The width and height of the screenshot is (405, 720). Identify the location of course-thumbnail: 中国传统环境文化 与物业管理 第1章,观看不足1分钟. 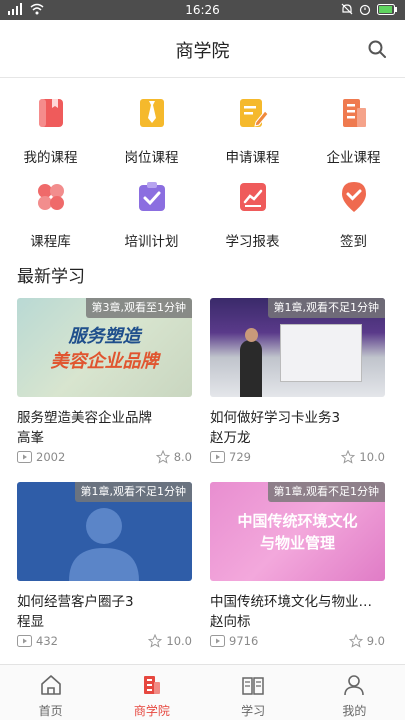
(297, 531).